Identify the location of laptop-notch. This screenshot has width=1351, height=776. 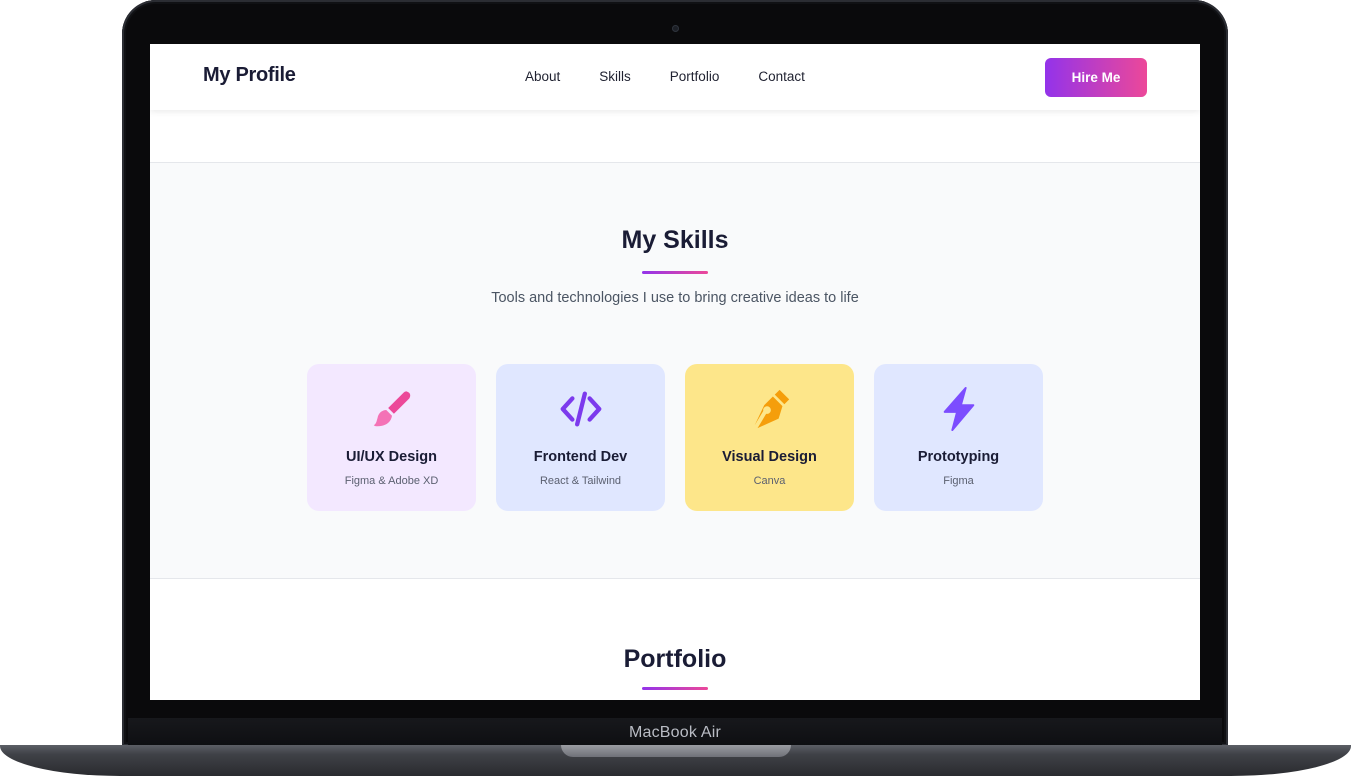
(676, 751).